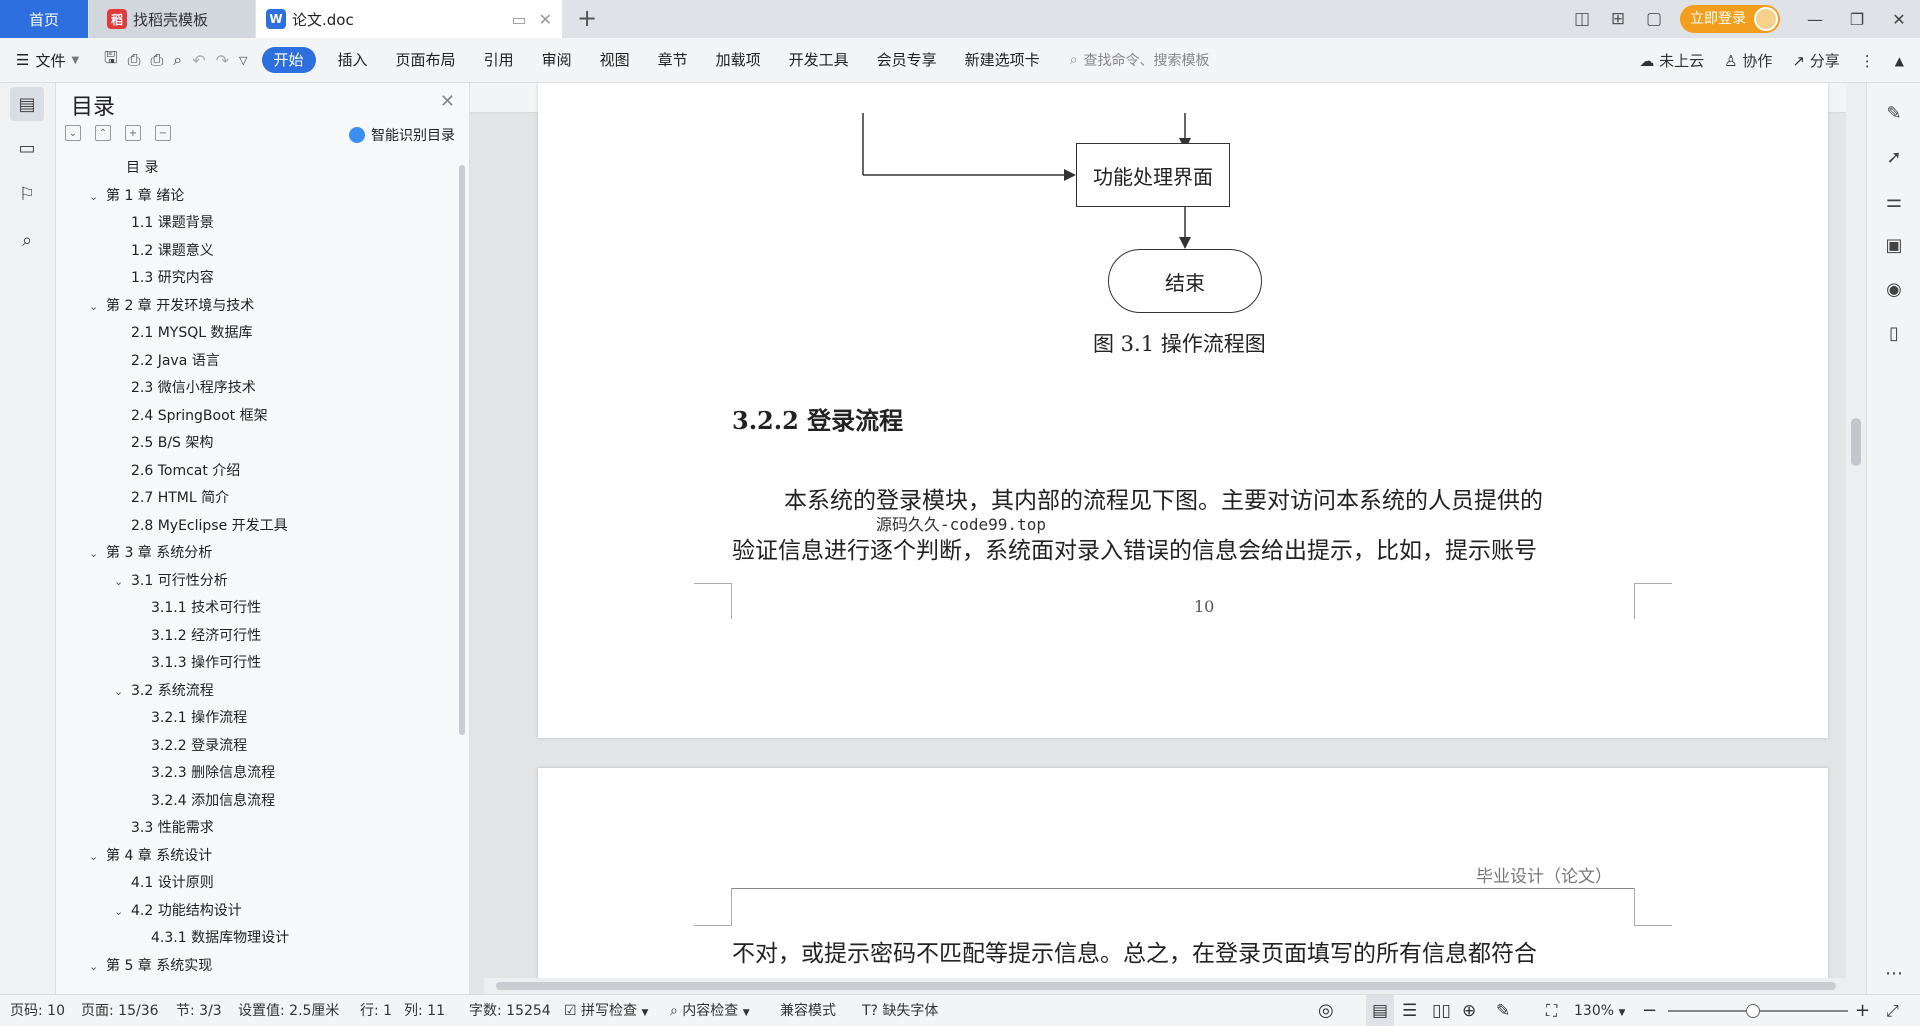 This screenshot has height=1026, width=1920. I want to click on toc-item: 2.7 HTML 简介, so click(254, 499).